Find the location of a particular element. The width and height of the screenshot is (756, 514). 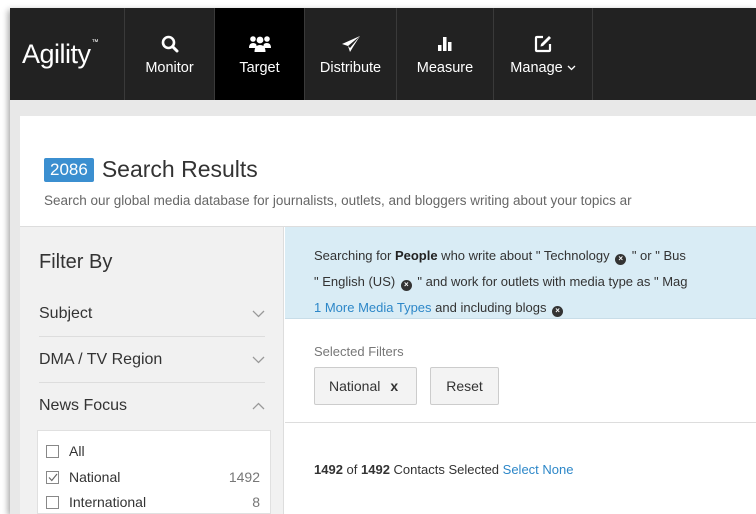

people-icon is located at coordinates (260, 44).